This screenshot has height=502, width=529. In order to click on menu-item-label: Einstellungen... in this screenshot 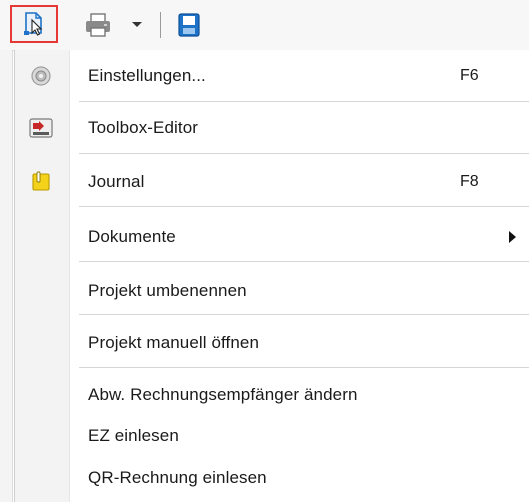, I will do `click(147, 75)`.